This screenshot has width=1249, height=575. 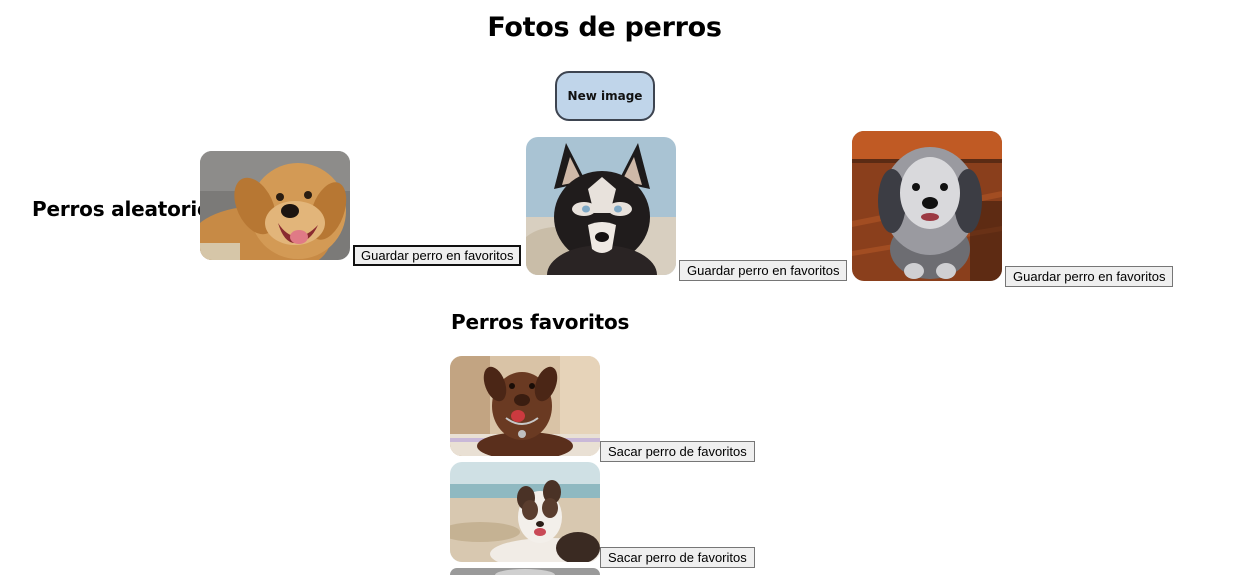 I want to click on favorite-dogs-heading: Perros favoritos, so click(x=540, y=322).